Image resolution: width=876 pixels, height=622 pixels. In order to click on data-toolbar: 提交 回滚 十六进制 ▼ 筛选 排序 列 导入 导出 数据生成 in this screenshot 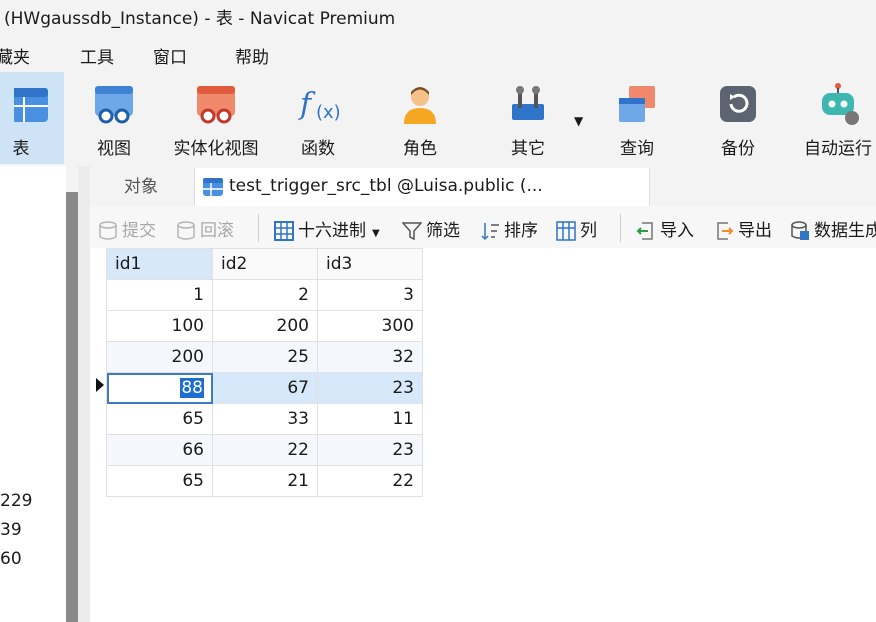, I will do `click(483, 227)`.